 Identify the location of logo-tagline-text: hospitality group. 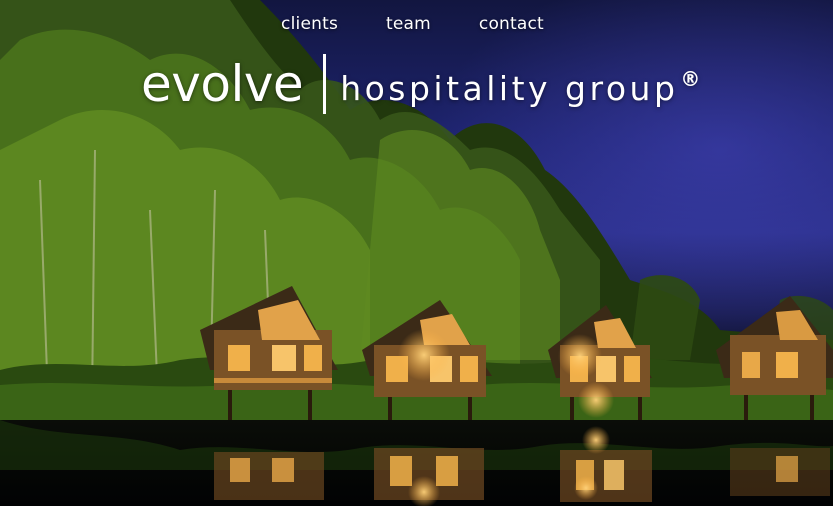
(509, 88).